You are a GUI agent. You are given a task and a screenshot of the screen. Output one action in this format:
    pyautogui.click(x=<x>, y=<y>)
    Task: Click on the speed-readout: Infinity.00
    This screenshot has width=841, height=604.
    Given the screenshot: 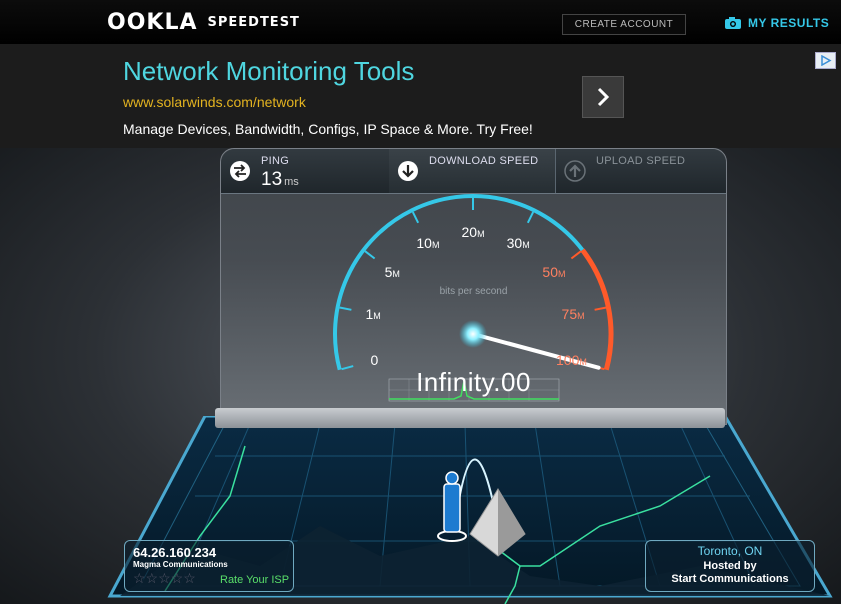 What is the action you would take?
    pyautogui.click(x=473, y=382)
    